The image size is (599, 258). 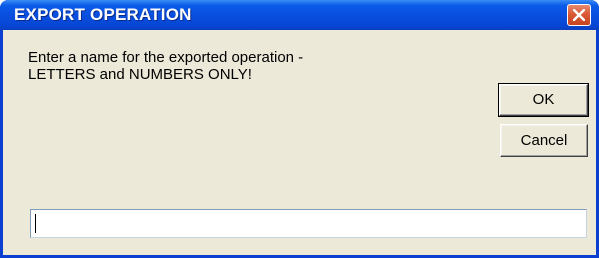 I want to click on text-caret, so click(x=35, y=223).